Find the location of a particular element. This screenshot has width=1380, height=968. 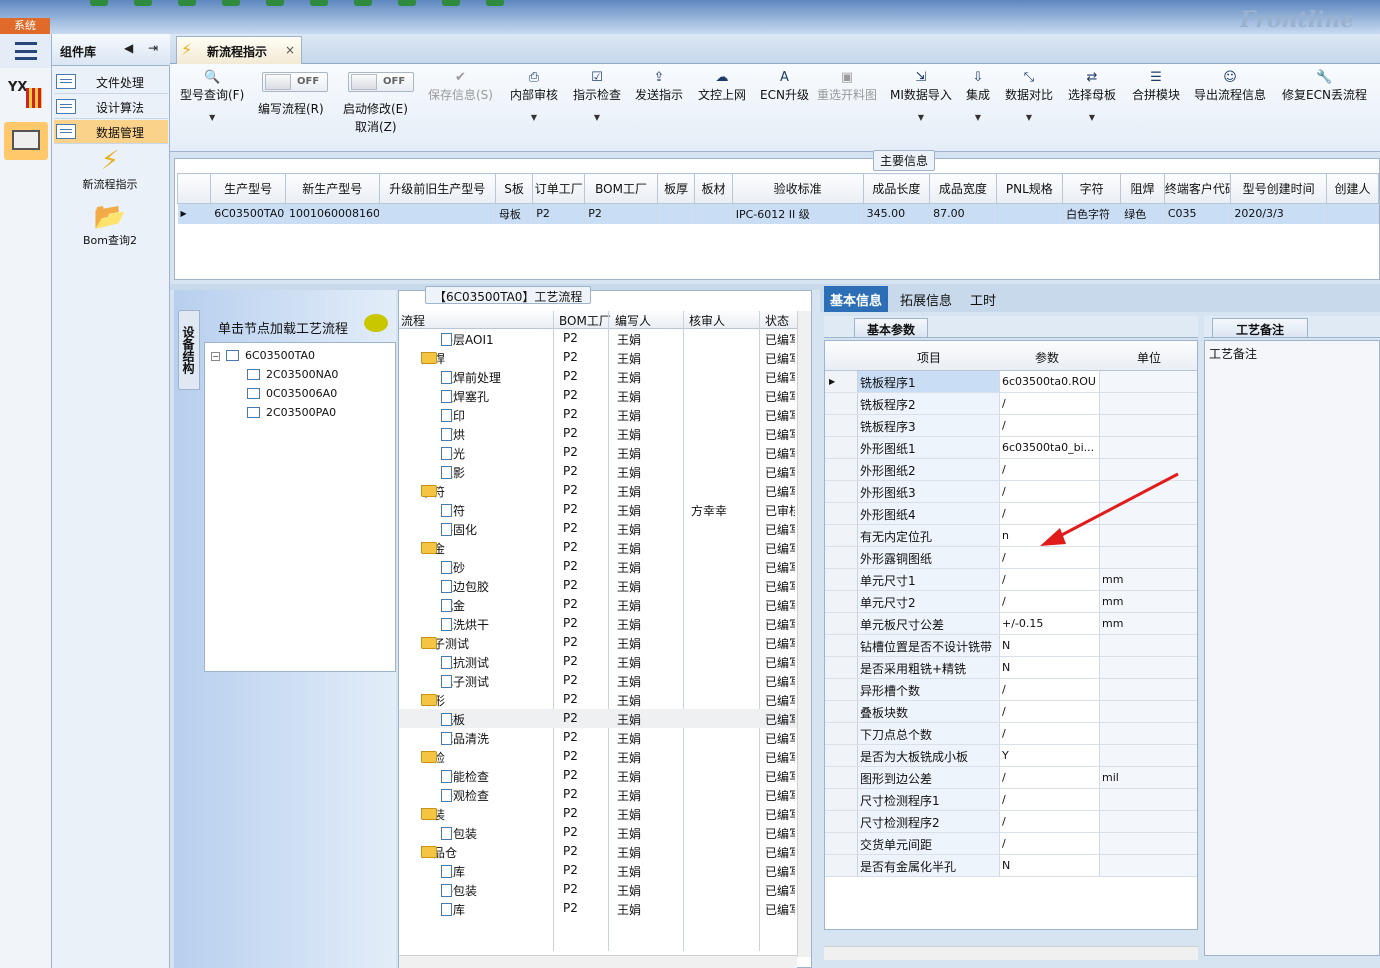

factory-icon: YX is located at coordinates (26, 95).